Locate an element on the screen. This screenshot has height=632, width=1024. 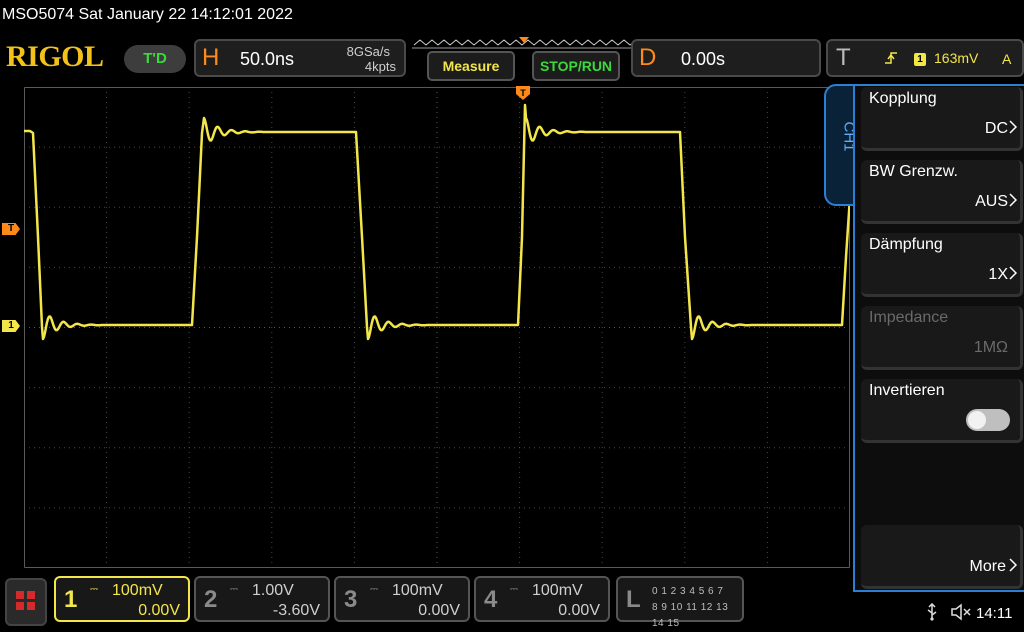
logic-row-2: 8 9 10 11 12 13 14 15 is located at coordinates (690, 615).